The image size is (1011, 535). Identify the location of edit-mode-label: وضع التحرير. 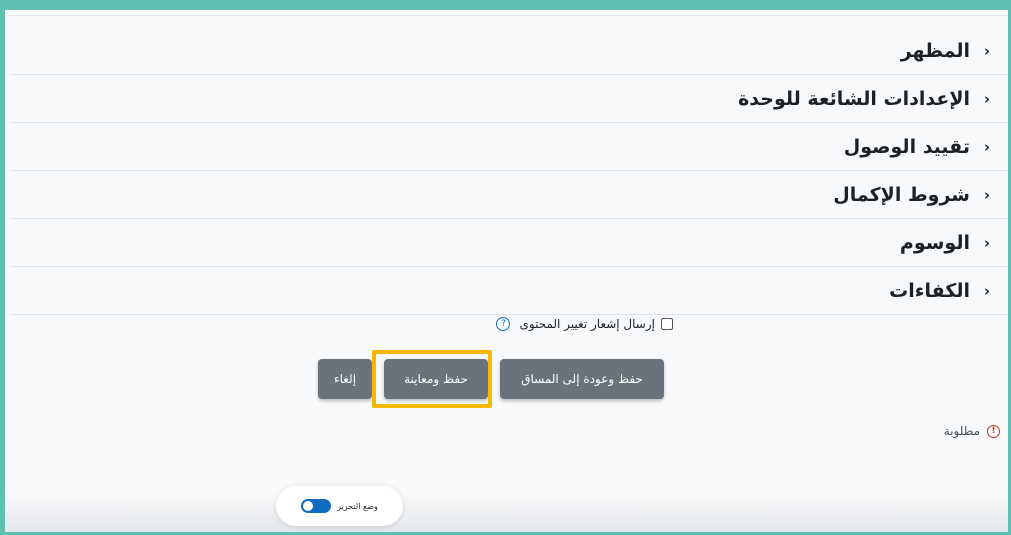
(357, 506).